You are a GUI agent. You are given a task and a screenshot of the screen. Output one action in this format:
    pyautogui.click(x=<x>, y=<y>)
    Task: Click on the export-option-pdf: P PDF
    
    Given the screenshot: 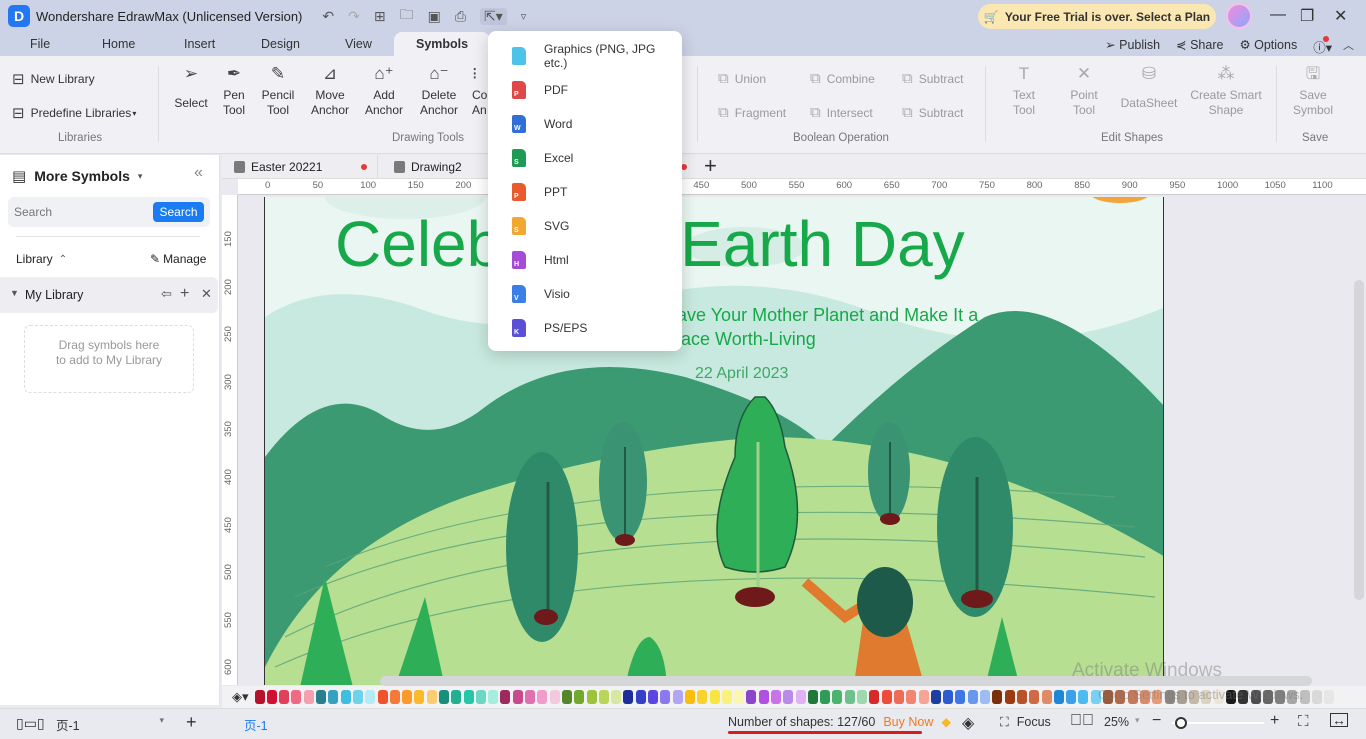 What is the action you would take?
    pyautogui.click(x=585, y=90)
    